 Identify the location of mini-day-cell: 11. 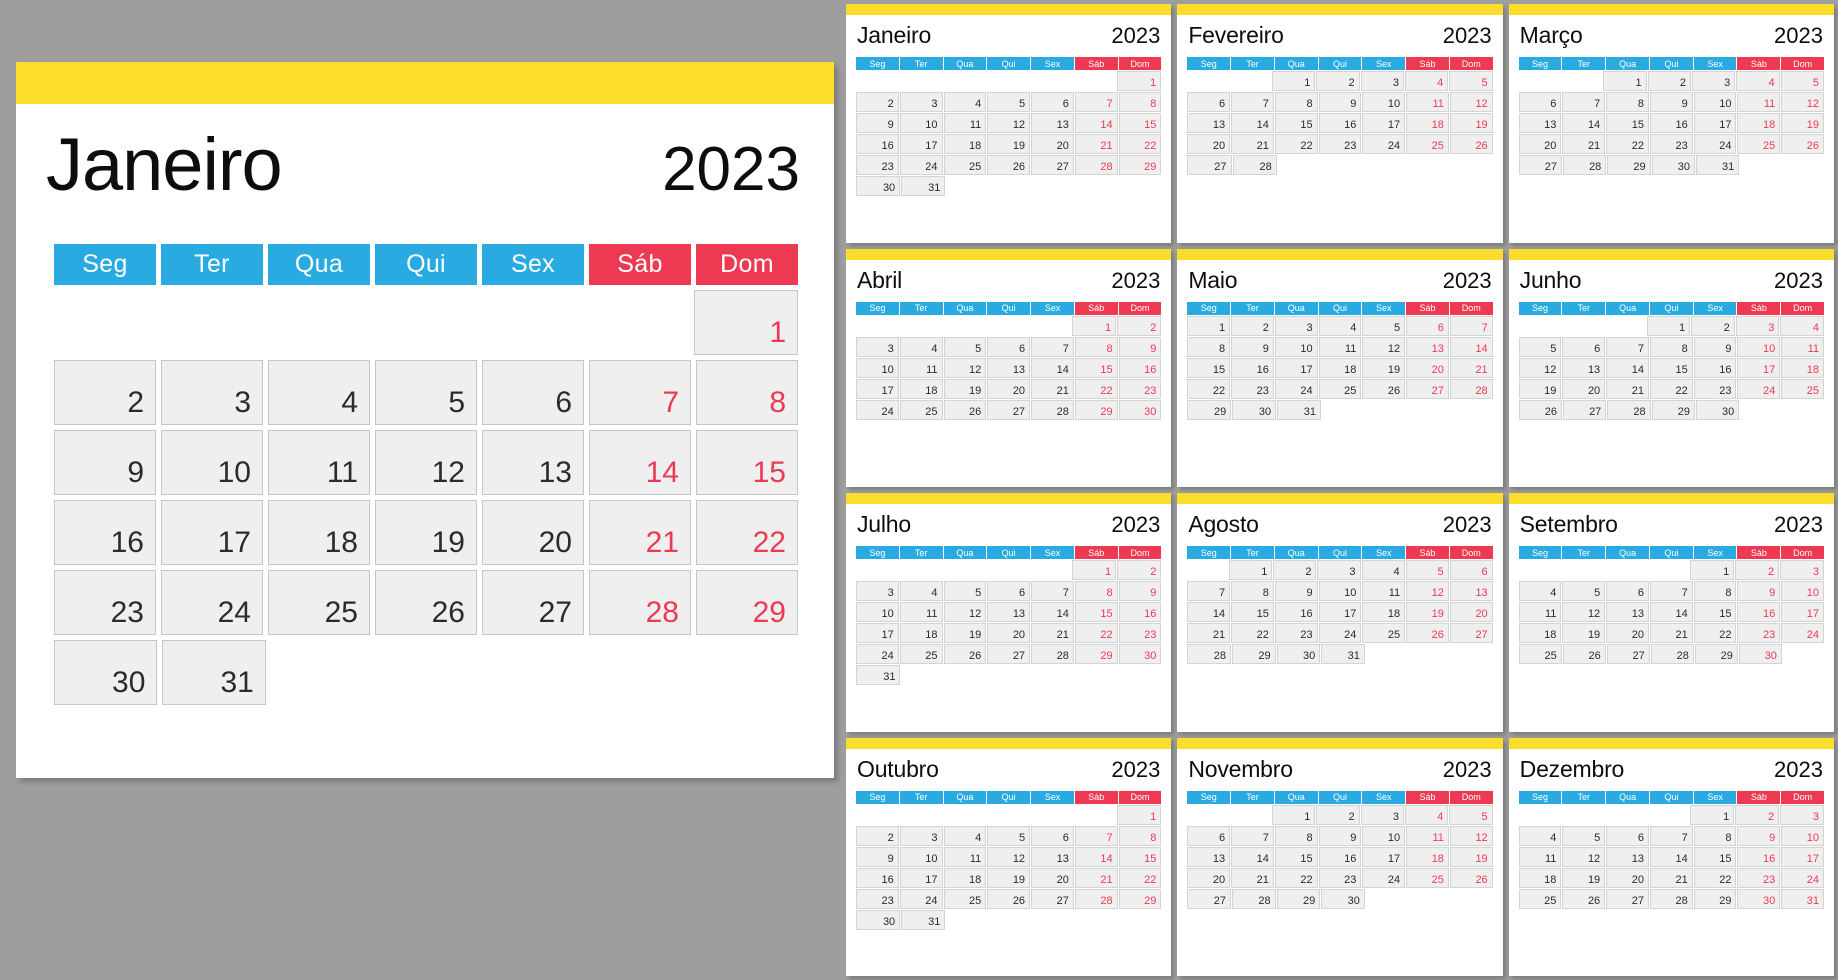
(965, 123).